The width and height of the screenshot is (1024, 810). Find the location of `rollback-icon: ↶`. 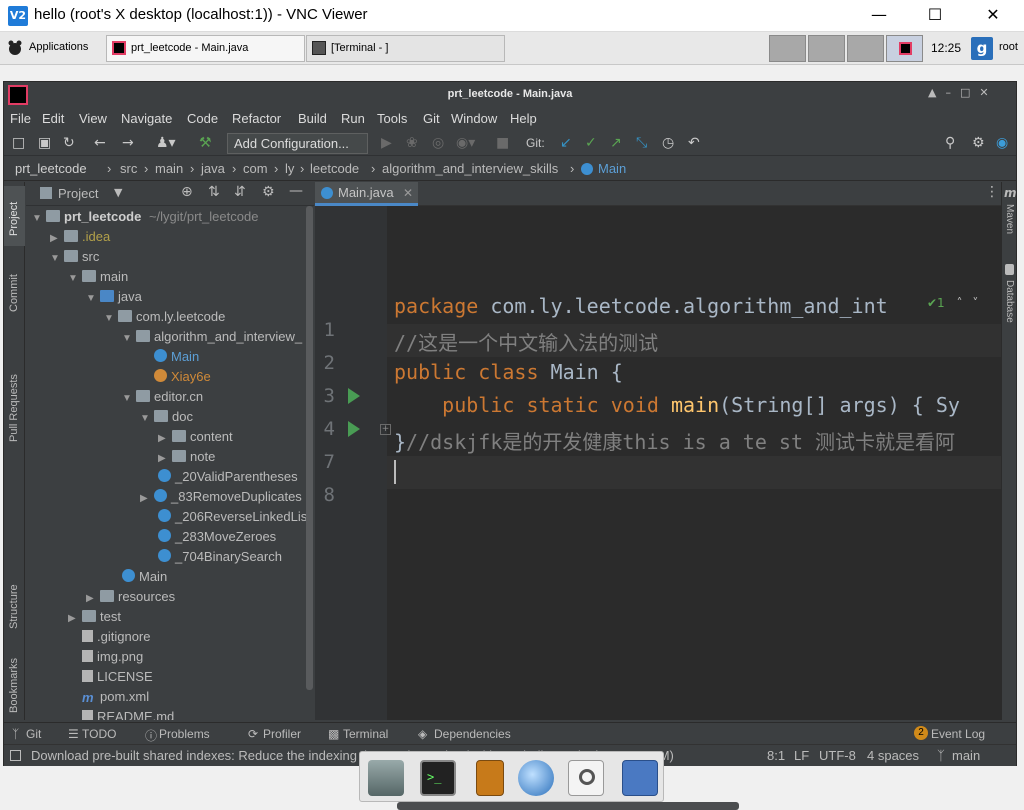

rollback-icon: ↶ is located at coordinates (694, 143).